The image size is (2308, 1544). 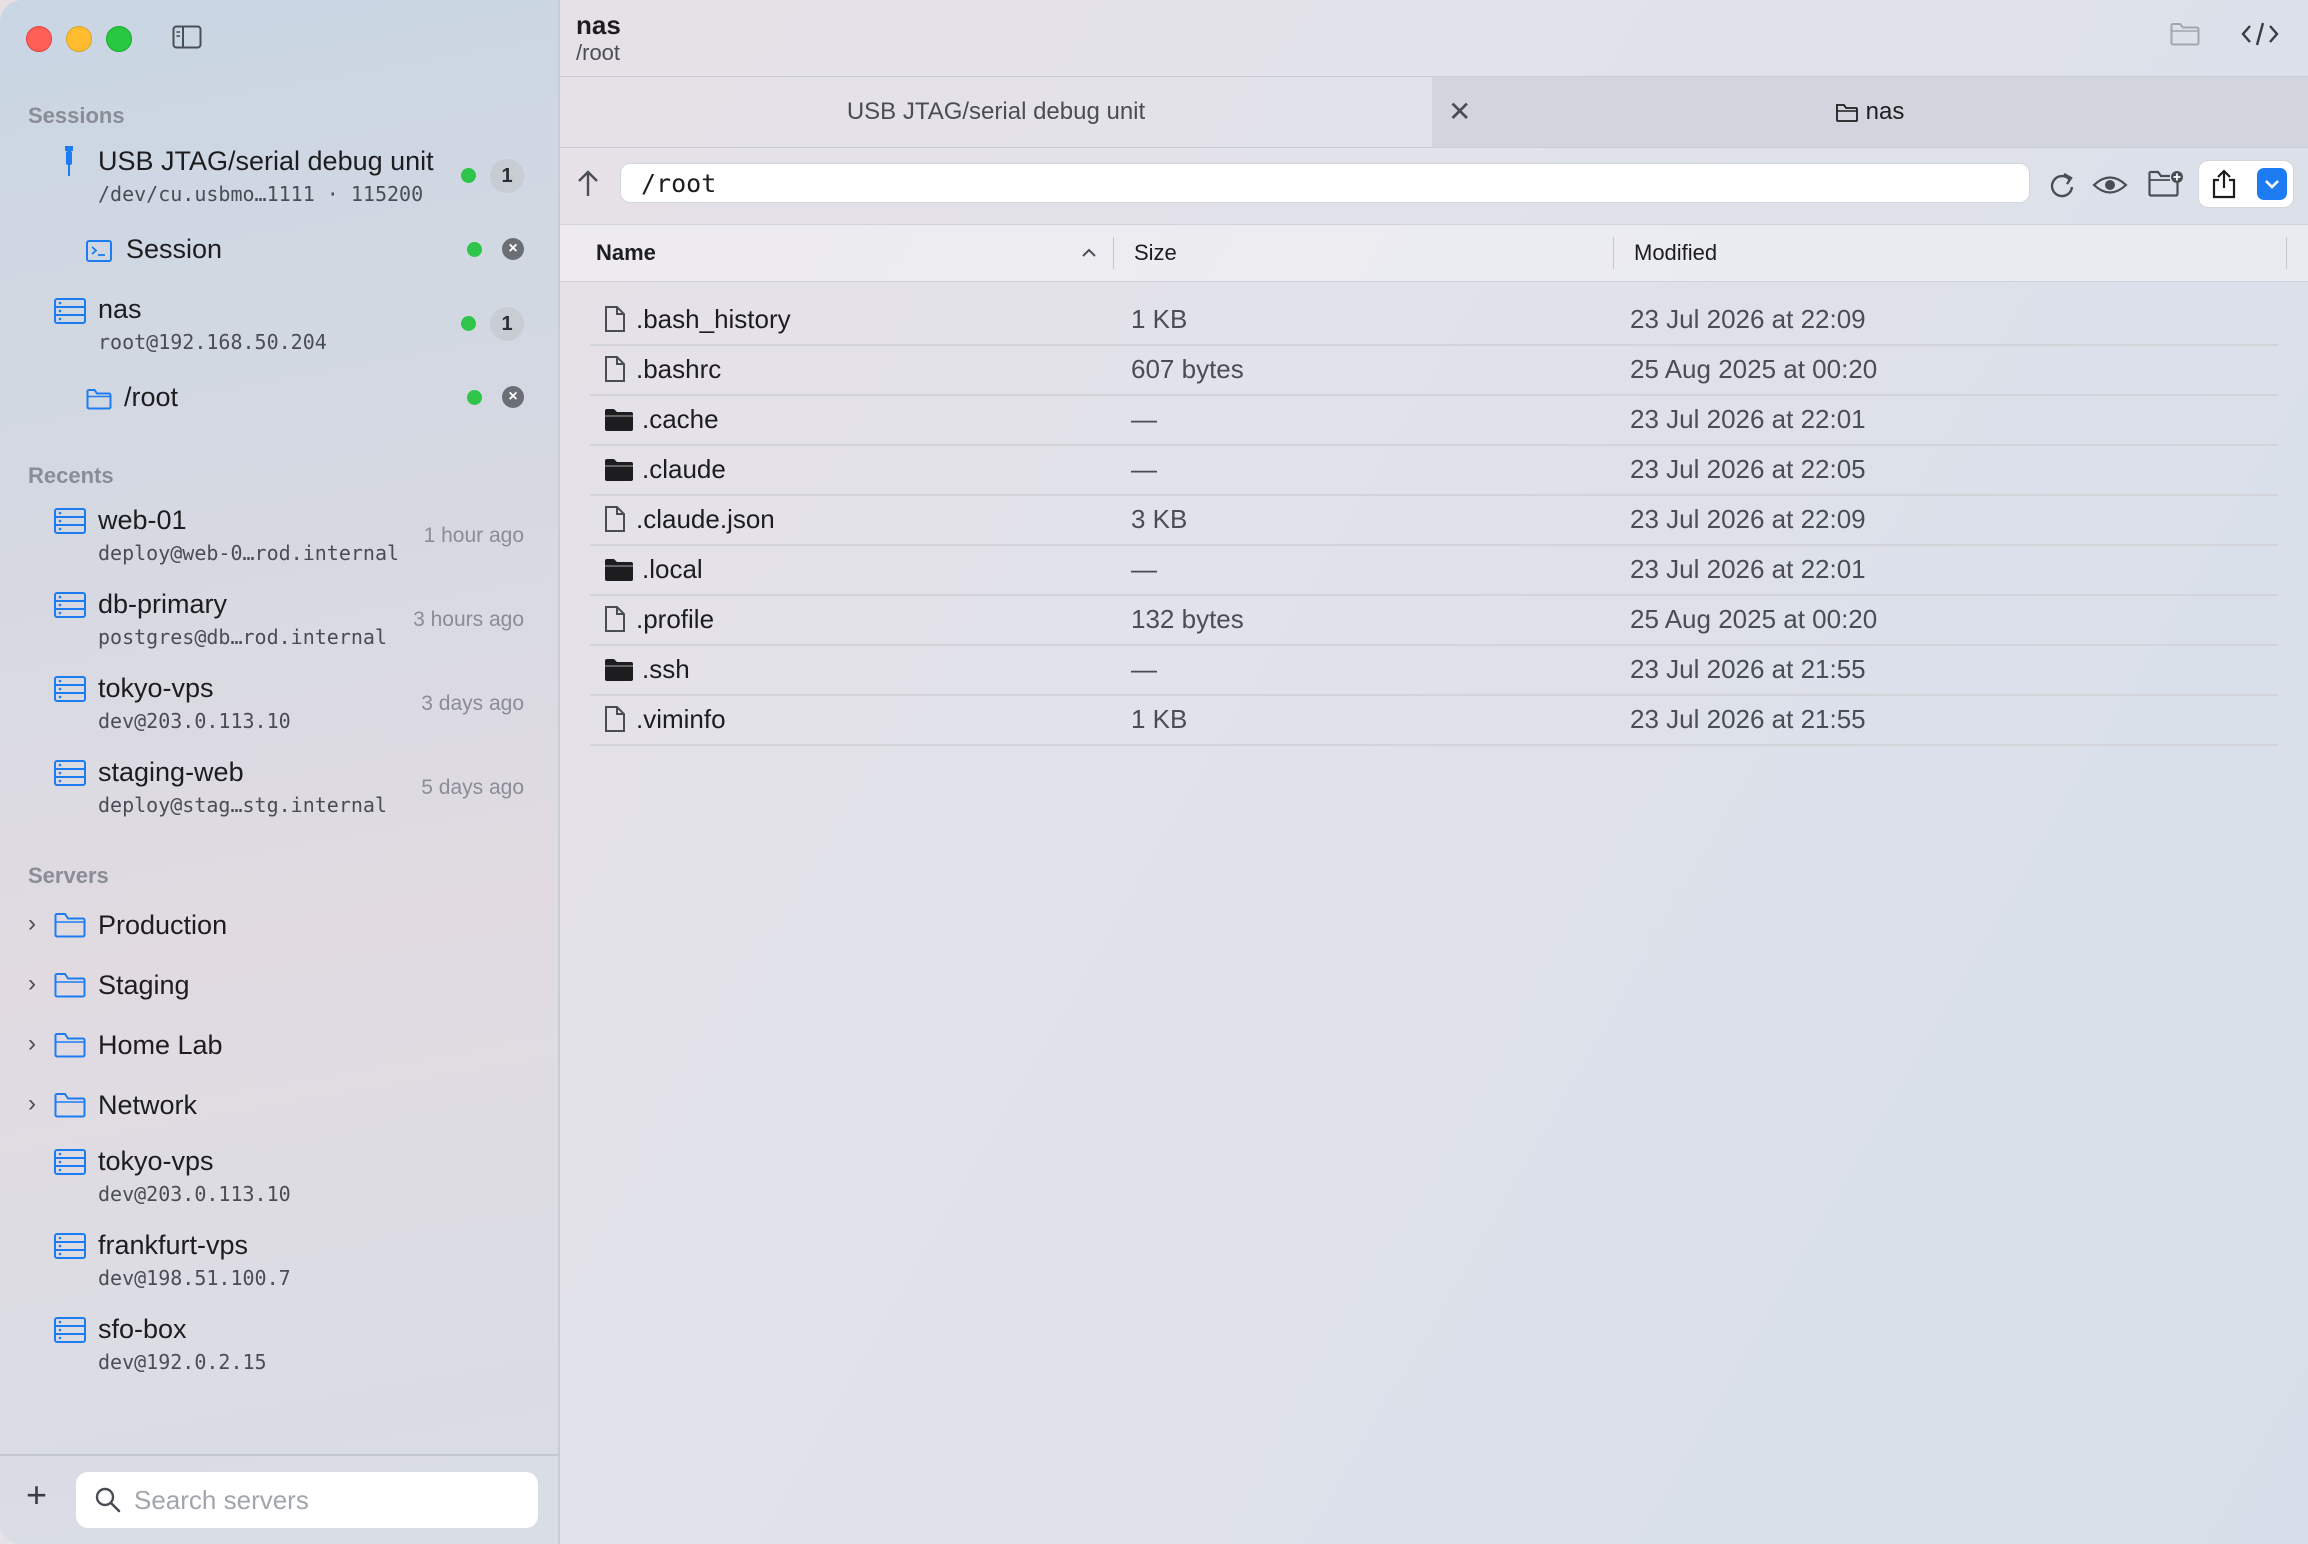 I want to click on chevron-down-icon, so click(x=2272, y=184).